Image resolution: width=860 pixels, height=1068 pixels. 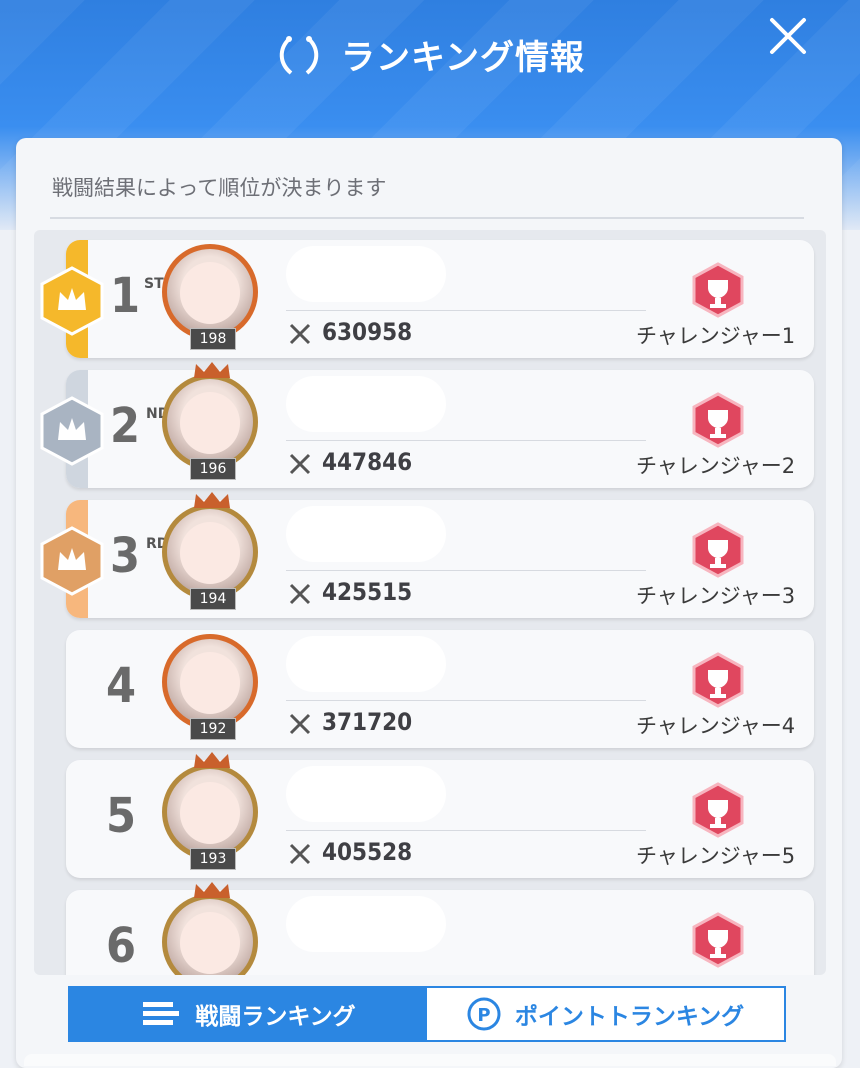 I want to click on ranking-row: 1 ST 198 630958 チャレンジャー1, so click(x=427, y=299).